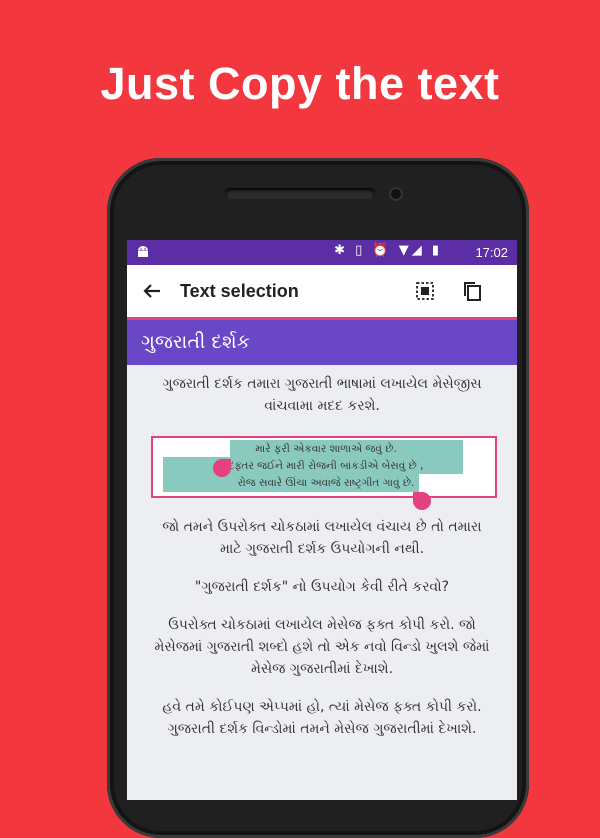  Describe the element at coordinates (239, 291) in the screenshot. I see `toolbar-title: Text selection` at that location.